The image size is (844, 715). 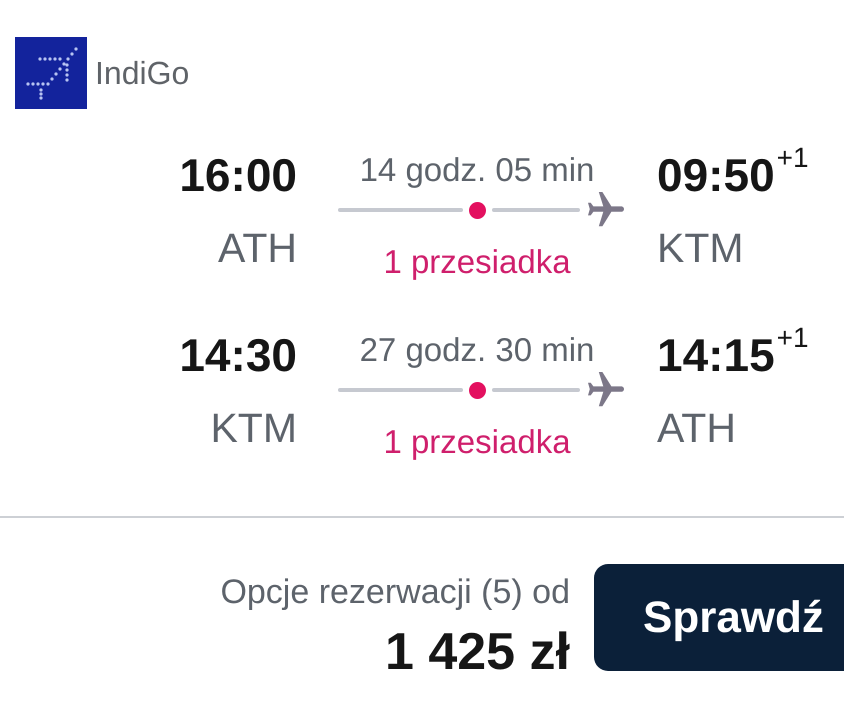 I want to click on check-button: Sprawdź, so click(x=719, y=617).